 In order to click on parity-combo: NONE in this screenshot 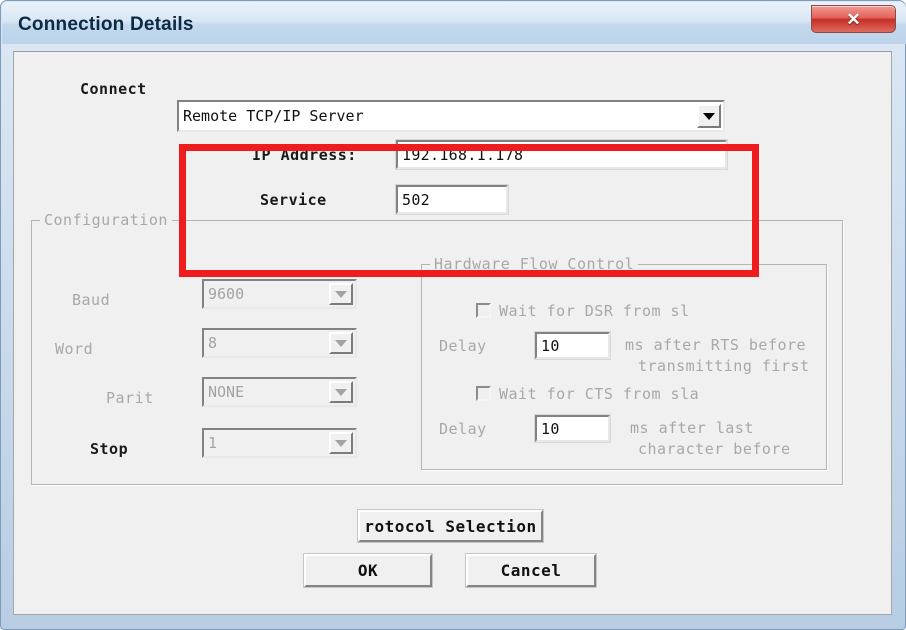, I will do `click(279, 392)`.